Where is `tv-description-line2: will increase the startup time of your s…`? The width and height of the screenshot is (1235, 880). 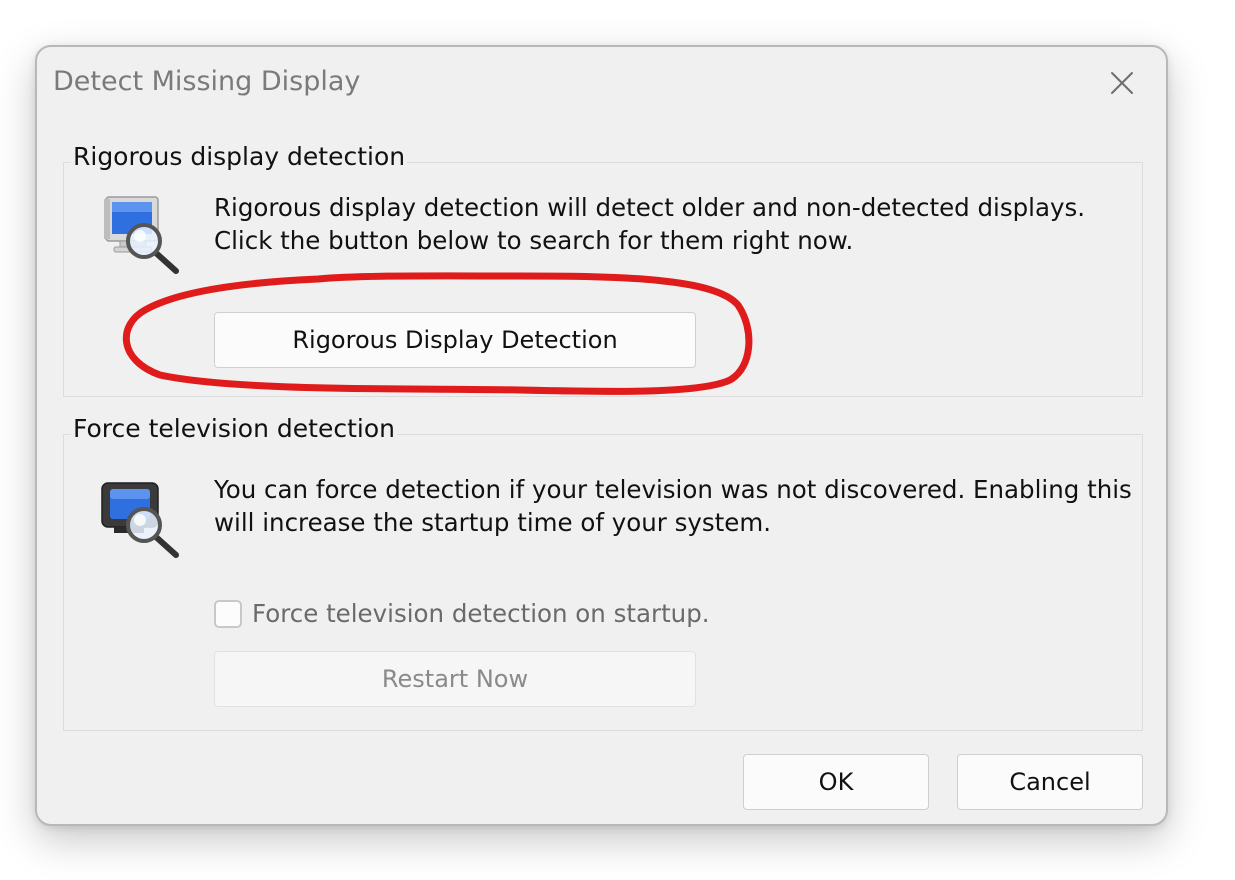 tv-description-line2: will increase the startup time of your s… is located at coordinates (493, 522).